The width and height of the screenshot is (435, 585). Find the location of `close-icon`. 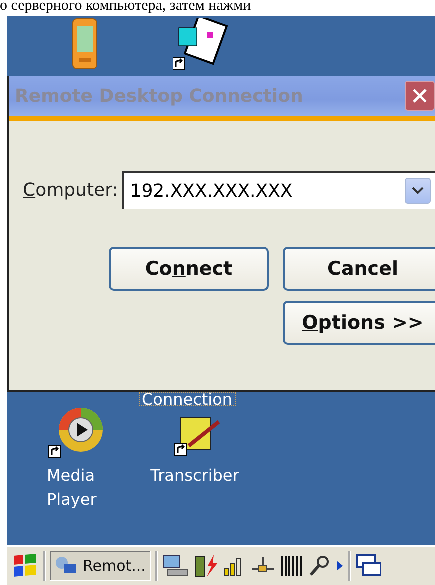

close-icon is located at coordinates (420, 96).